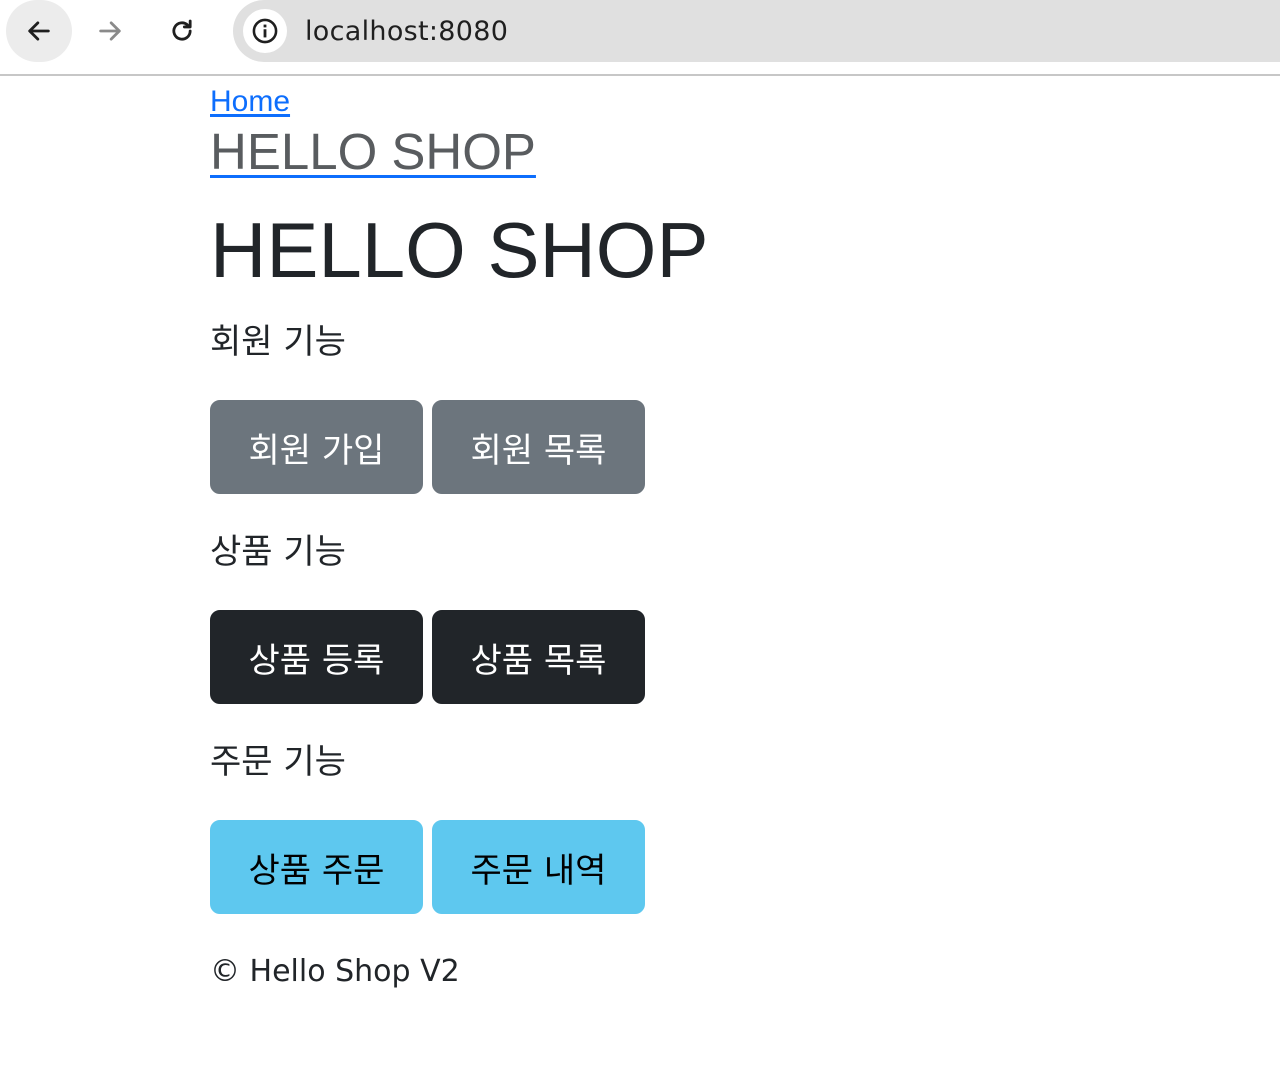  I want to click on footer-text: © Hello Shop V2, so click(335, 971).